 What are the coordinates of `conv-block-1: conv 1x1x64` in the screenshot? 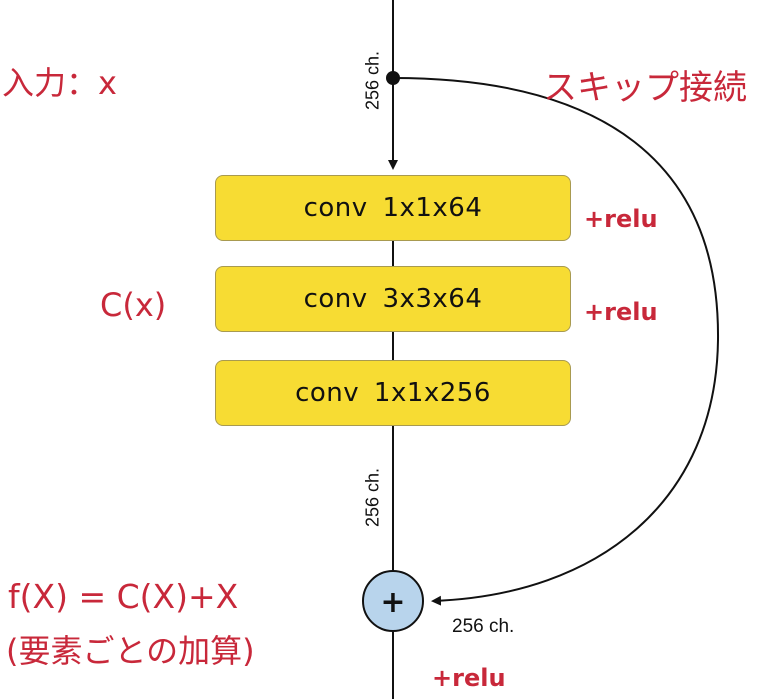 It's located at (393, 208).